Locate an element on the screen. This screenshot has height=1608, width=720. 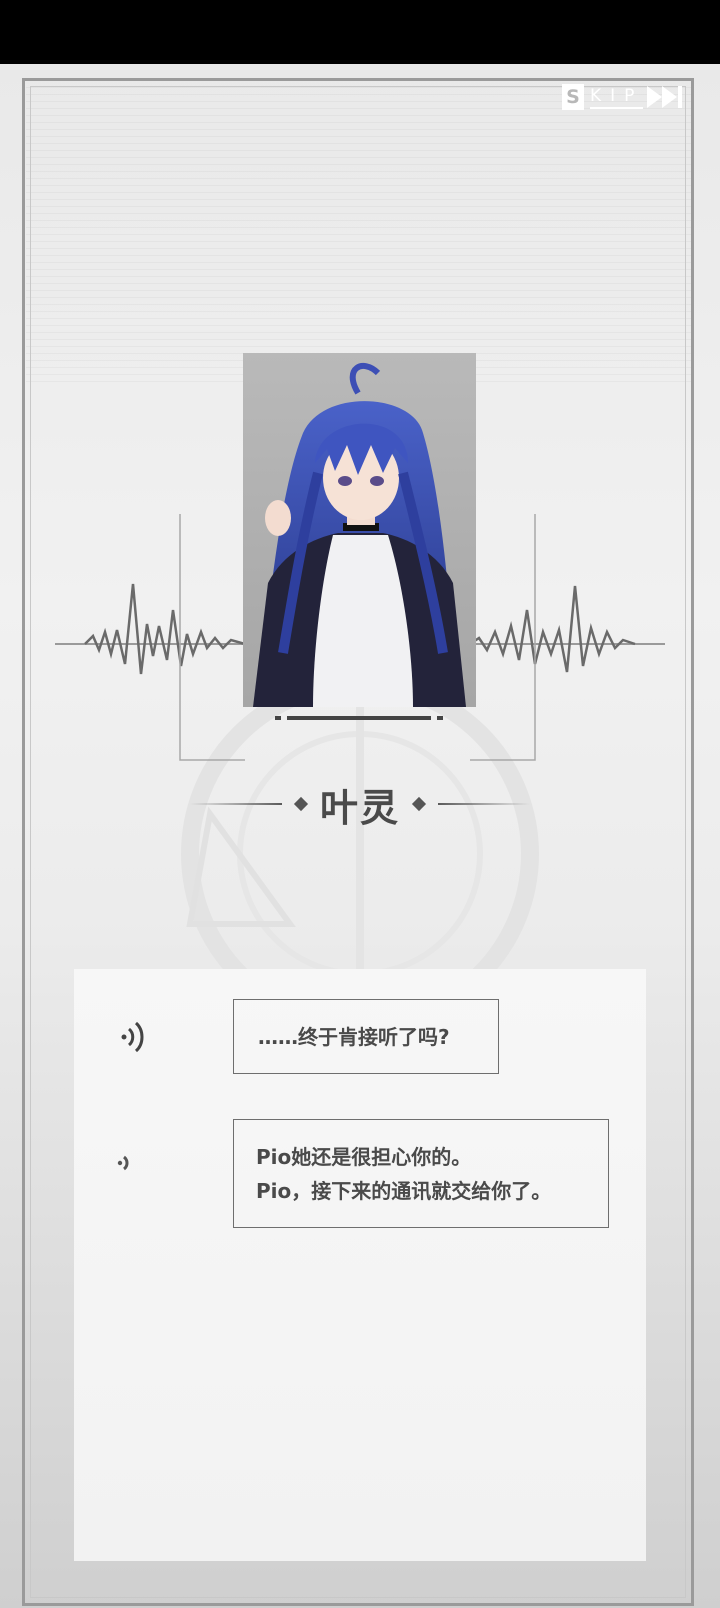
name-line-left is located at coordinates (235, 804).